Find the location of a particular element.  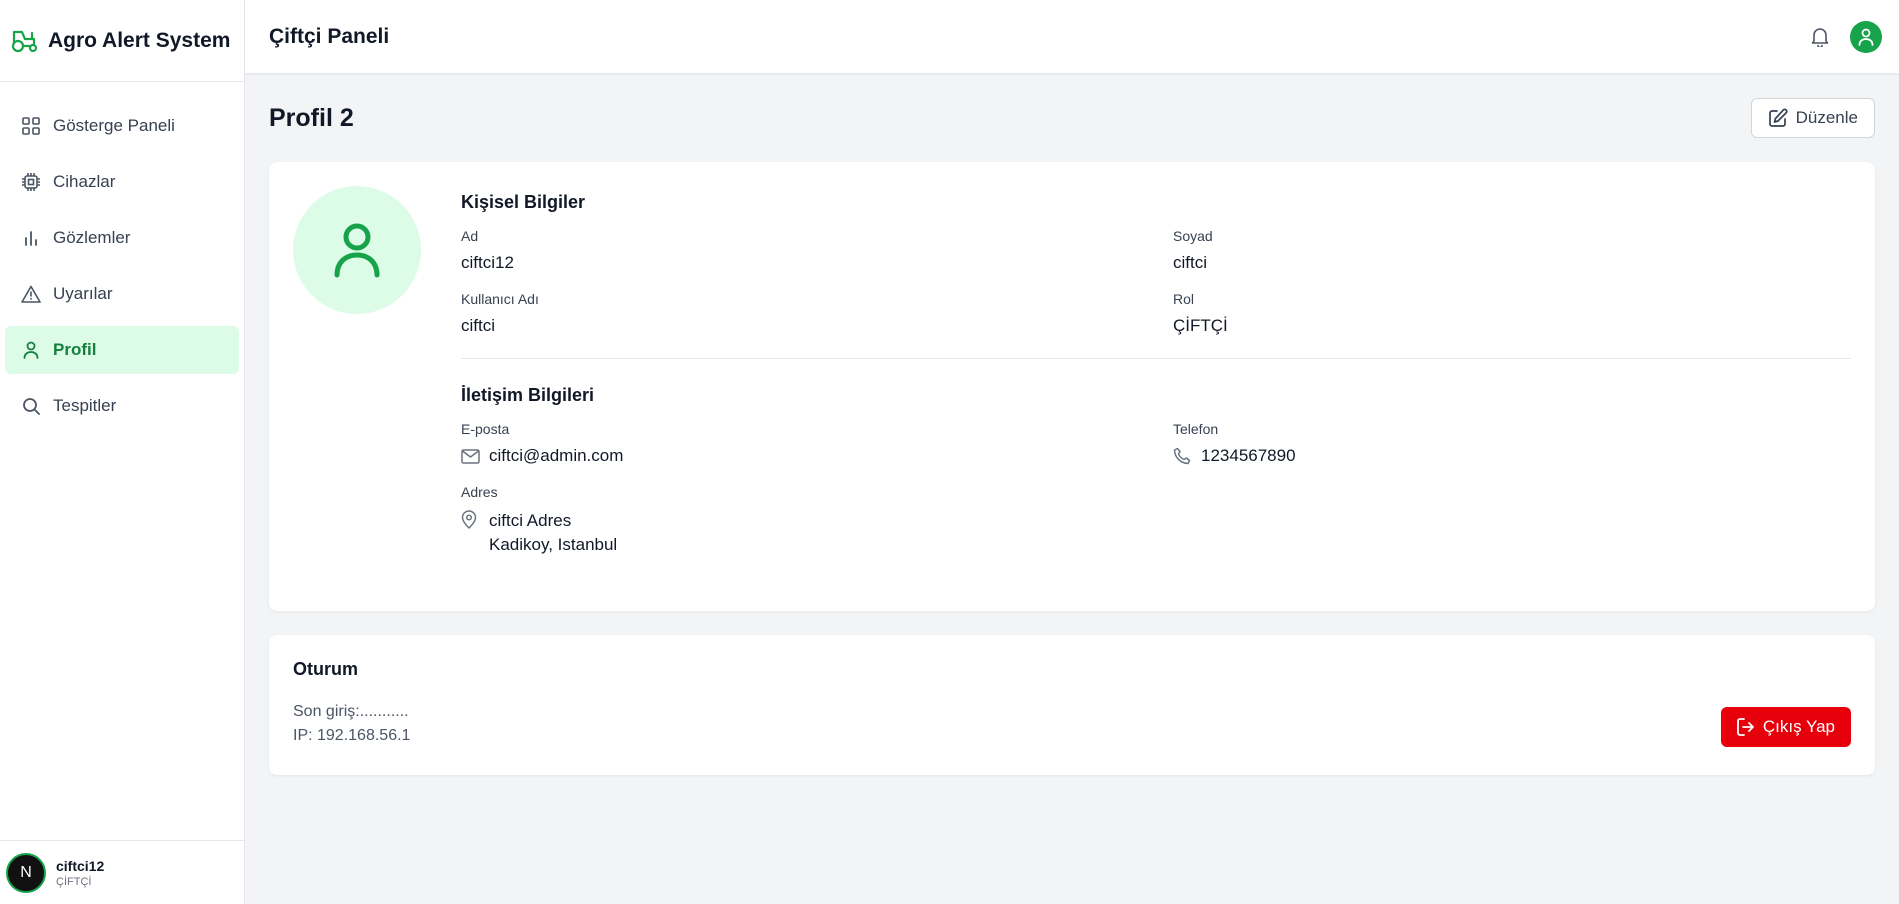

address-line: Kadikoy, Istanbul is located at coordinates (553, 544).